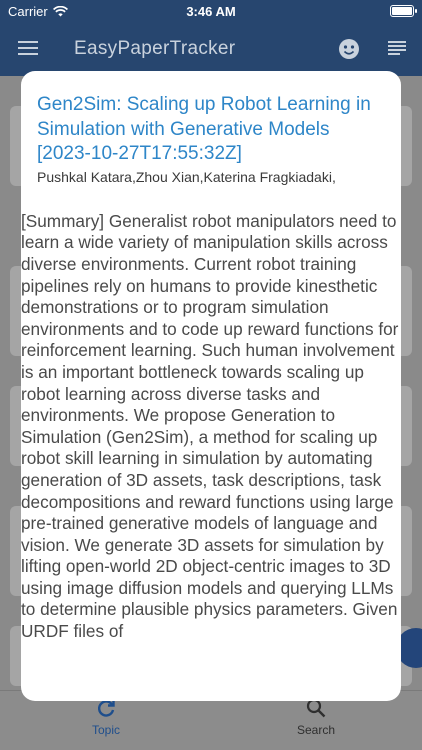  I want to click on list-icon, so click(397, 48).